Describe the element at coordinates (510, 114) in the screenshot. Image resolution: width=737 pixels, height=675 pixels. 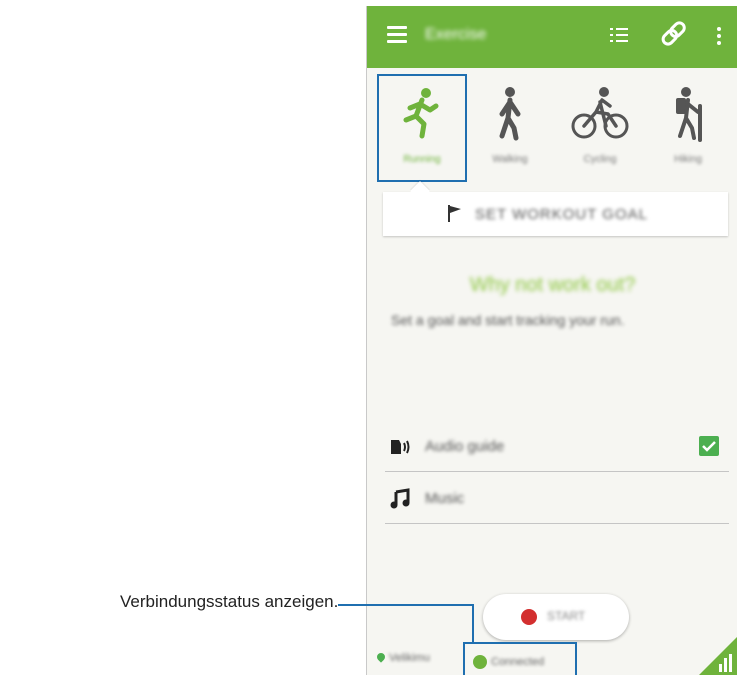
I see `walking-icon` at that location.